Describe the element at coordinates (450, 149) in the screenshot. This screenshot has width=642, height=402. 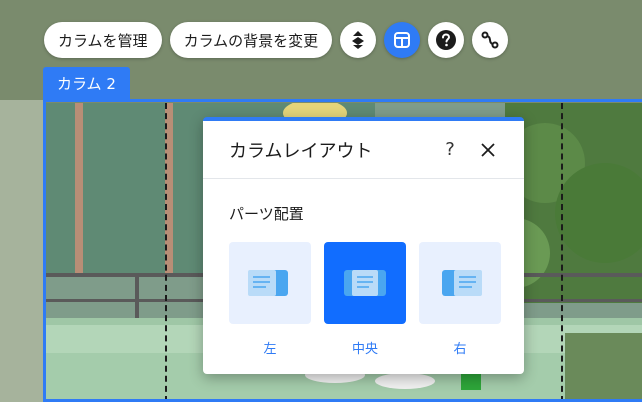
I see `panel-help-button: ?` at that location.